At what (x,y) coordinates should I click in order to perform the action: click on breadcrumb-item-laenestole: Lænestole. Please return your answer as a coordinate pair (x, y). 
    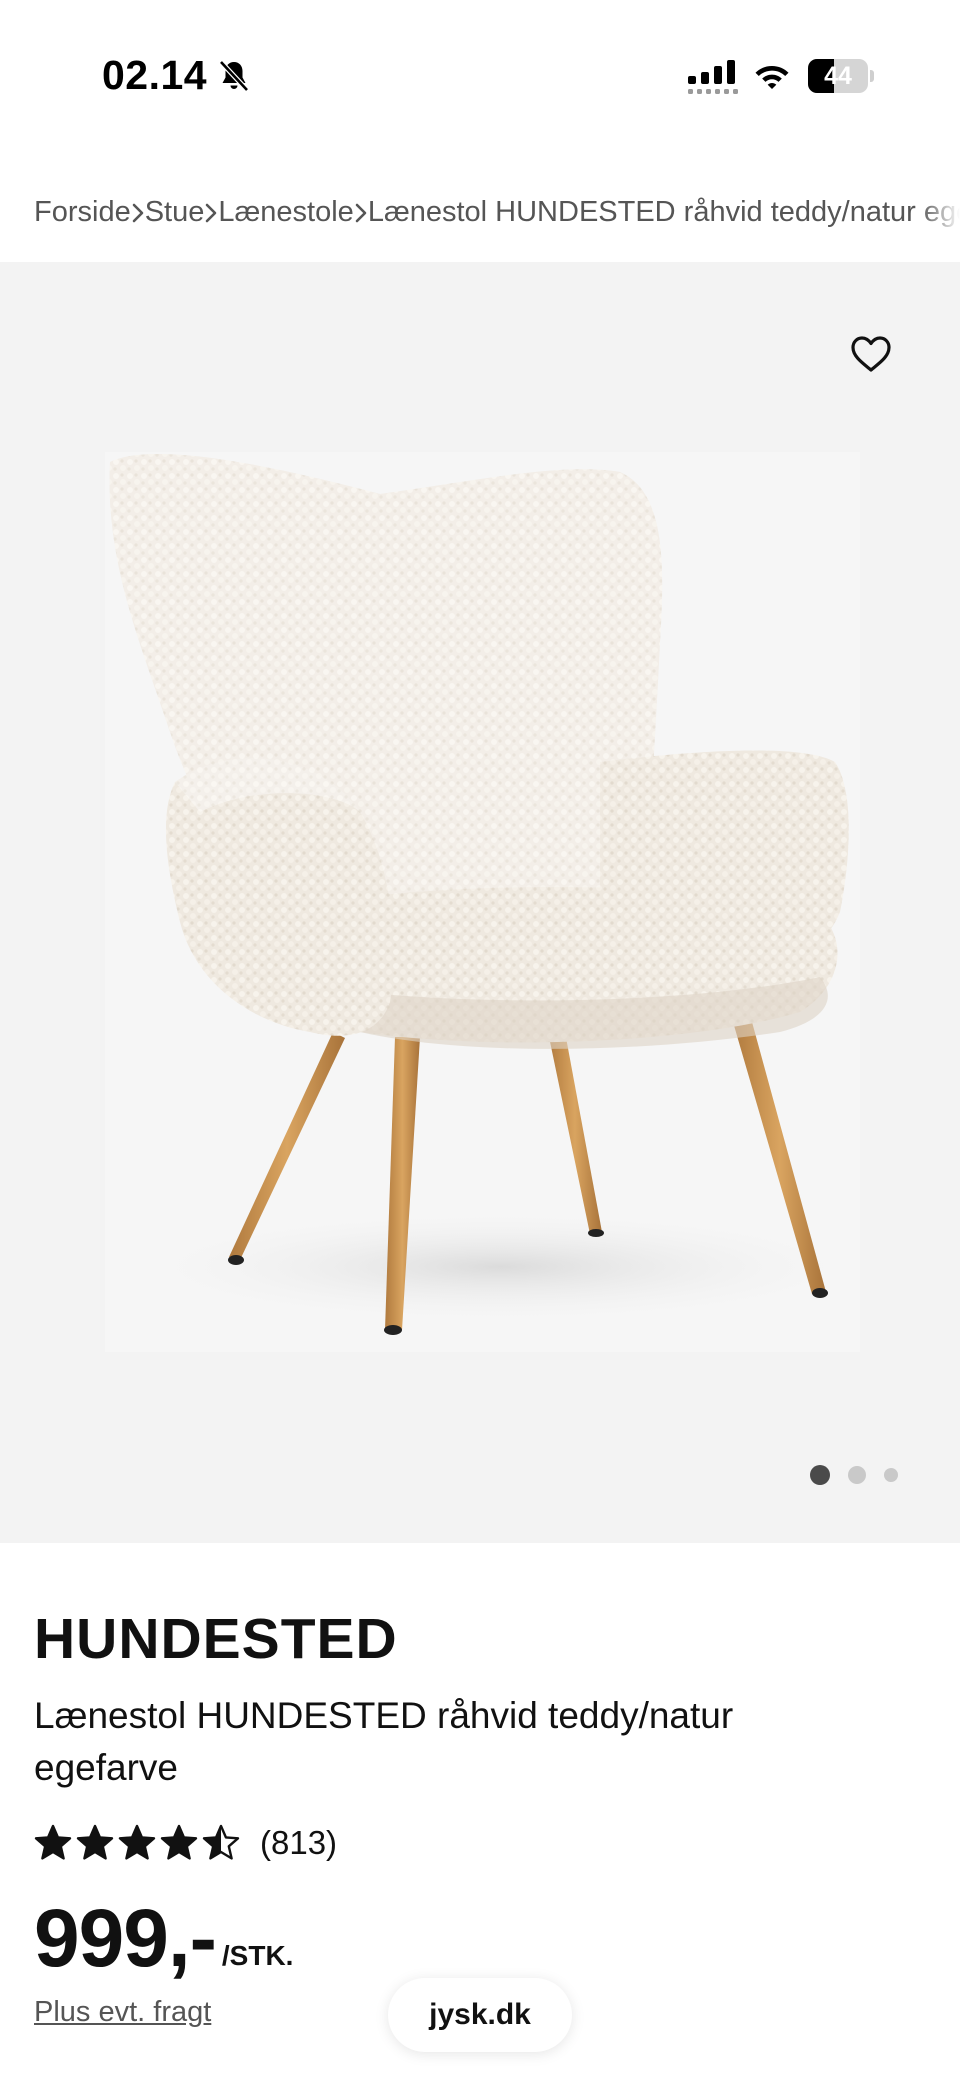
    Looking at the image, I should click on (285, 212).